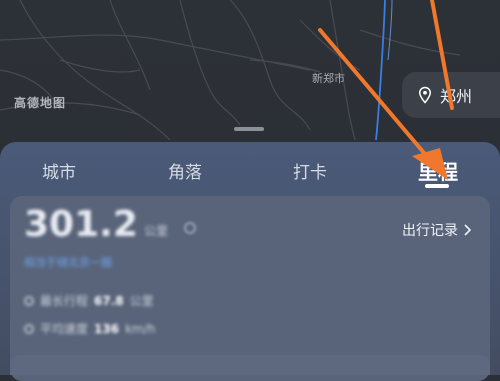  I want to click on stat-label: 最长行程, so click(64, 301).